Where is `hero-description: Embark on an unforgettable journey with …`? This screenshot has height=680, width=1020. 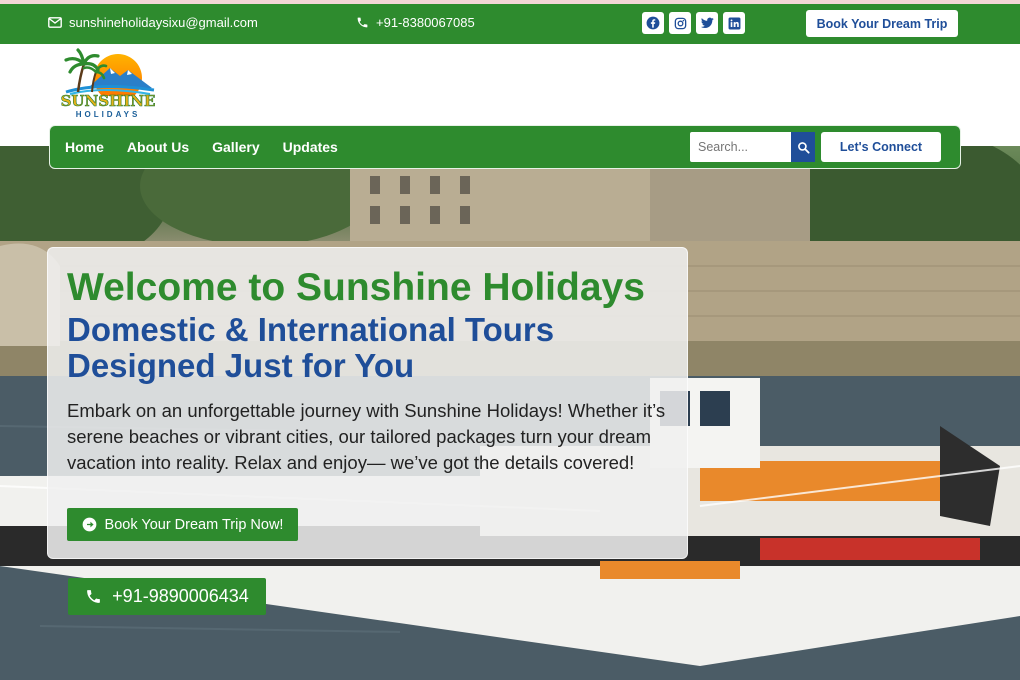
hero-description: Embark on an unforgettable journey with … is located at coordinates (366, 436).